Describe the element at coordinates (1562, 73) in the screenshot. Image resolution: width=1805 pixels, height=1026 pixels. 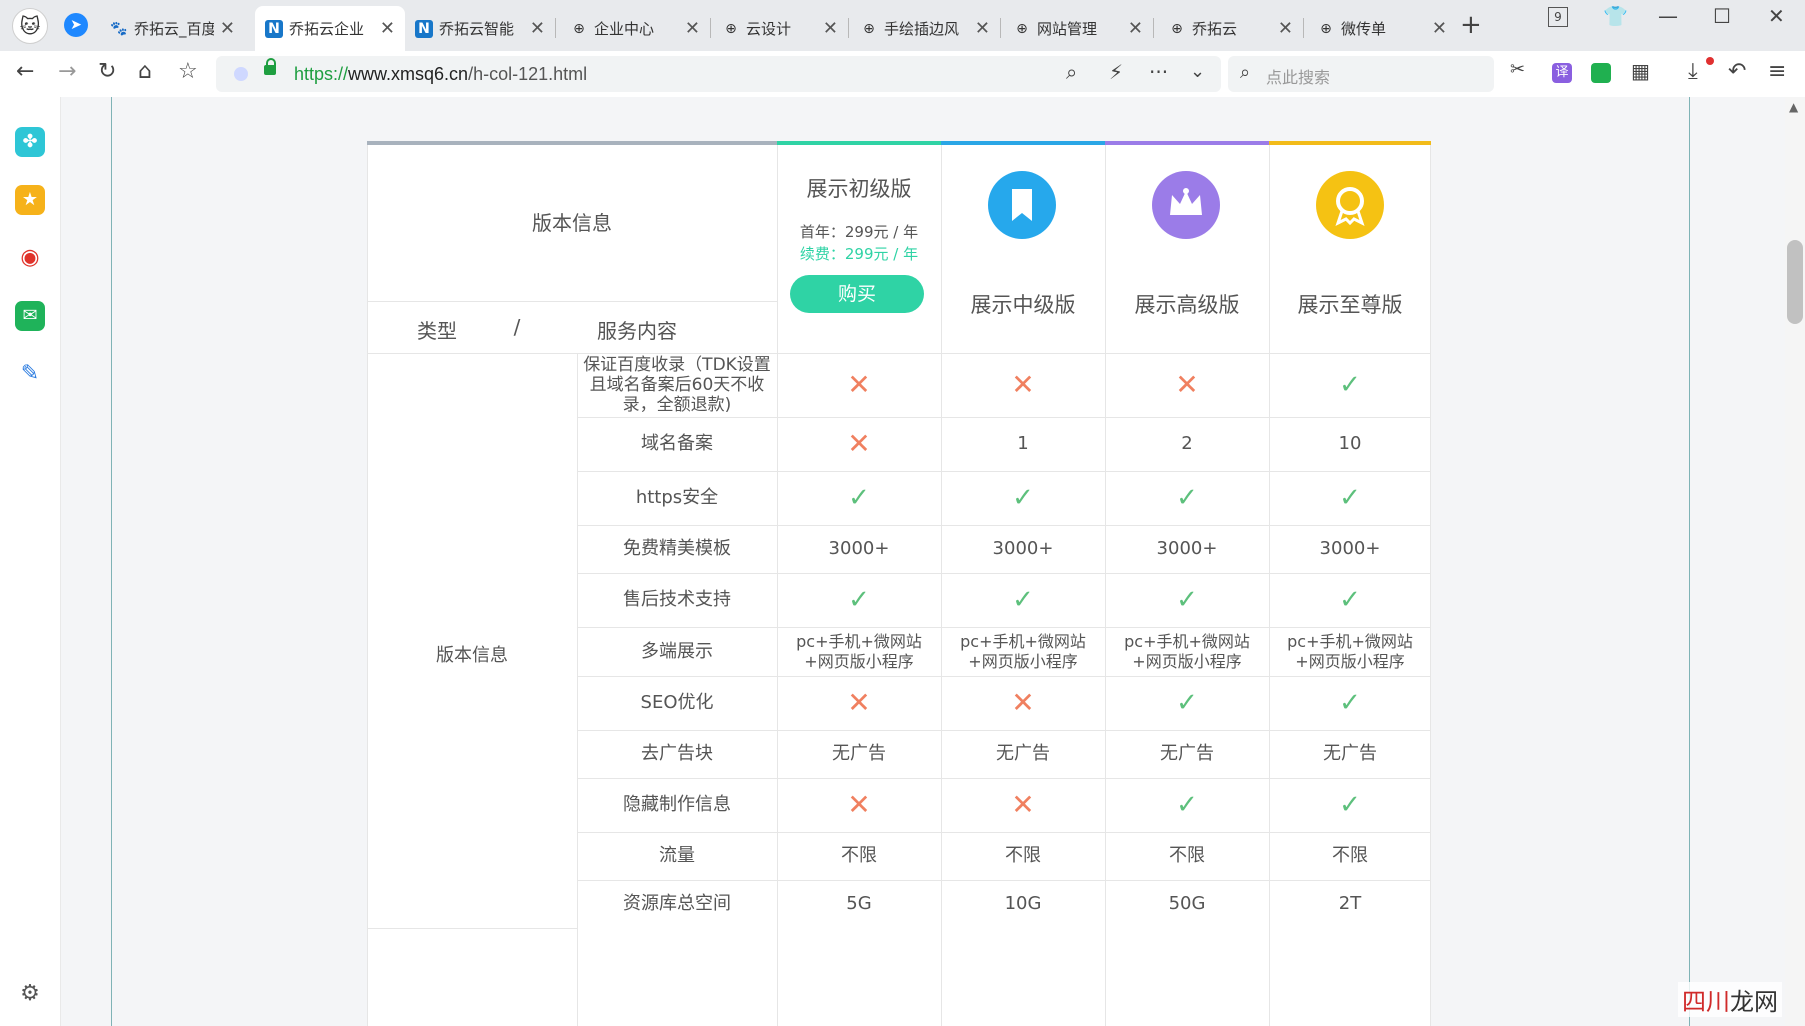
I see `translate-icon: 译` at that location.